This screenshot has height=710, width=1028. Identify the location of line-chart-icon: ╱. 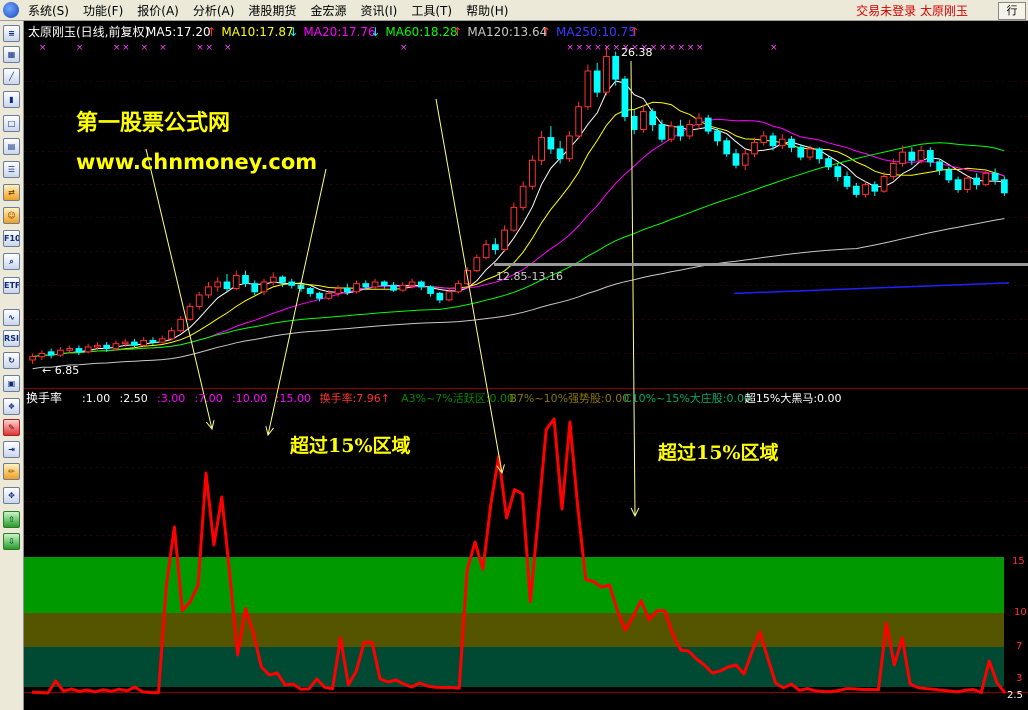
(11, 76).